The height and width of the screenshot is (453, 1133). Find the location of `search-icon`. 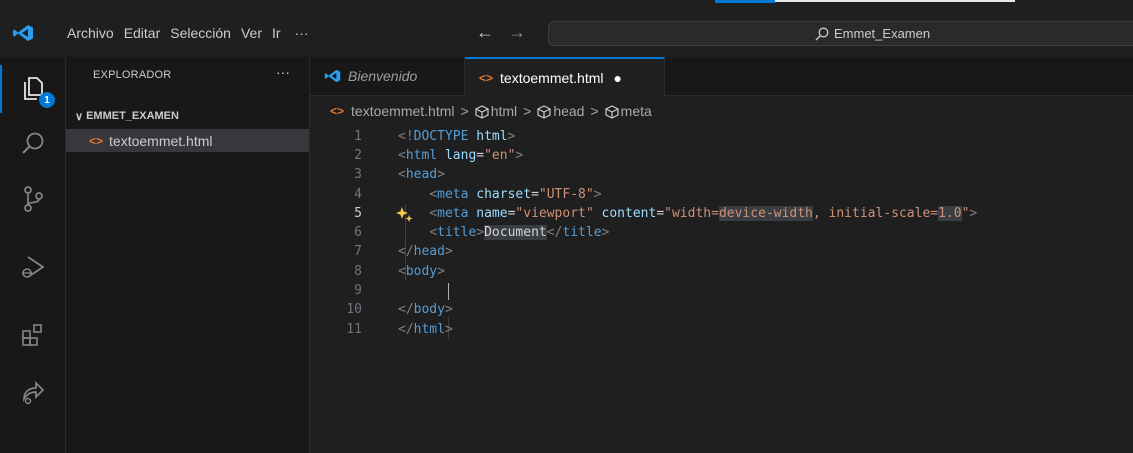

search-icon is located at coordinates (33, 143).